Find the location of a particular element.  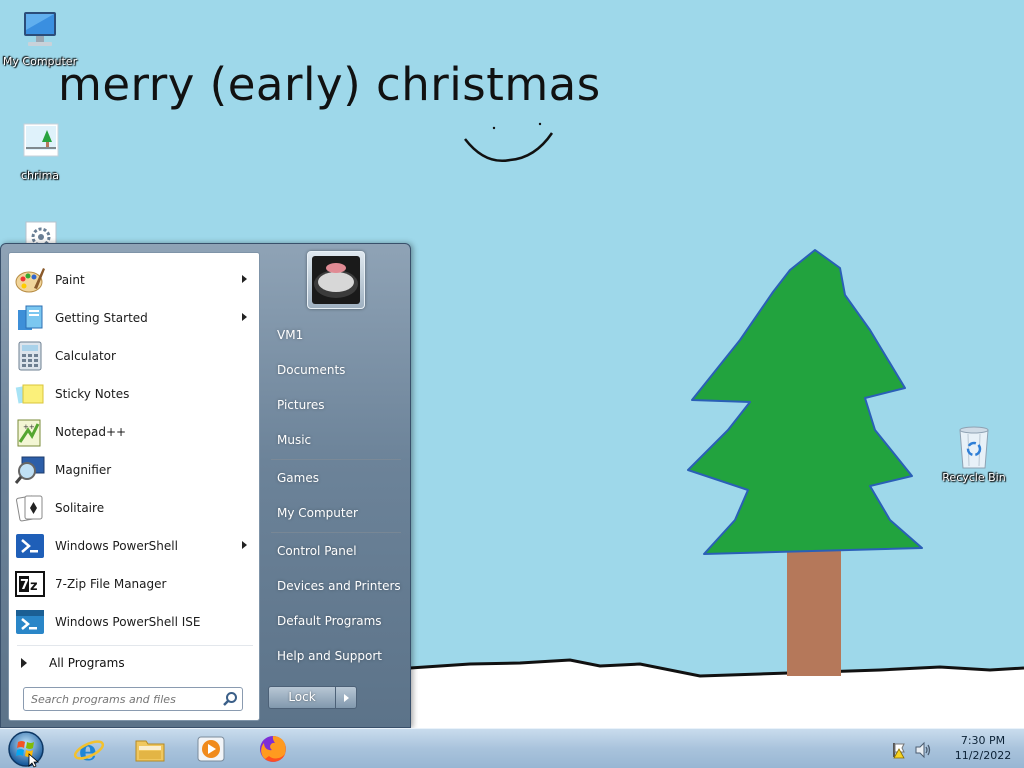

program-sticky-notes: Sticky Notes is located at coordinates (134, 394).